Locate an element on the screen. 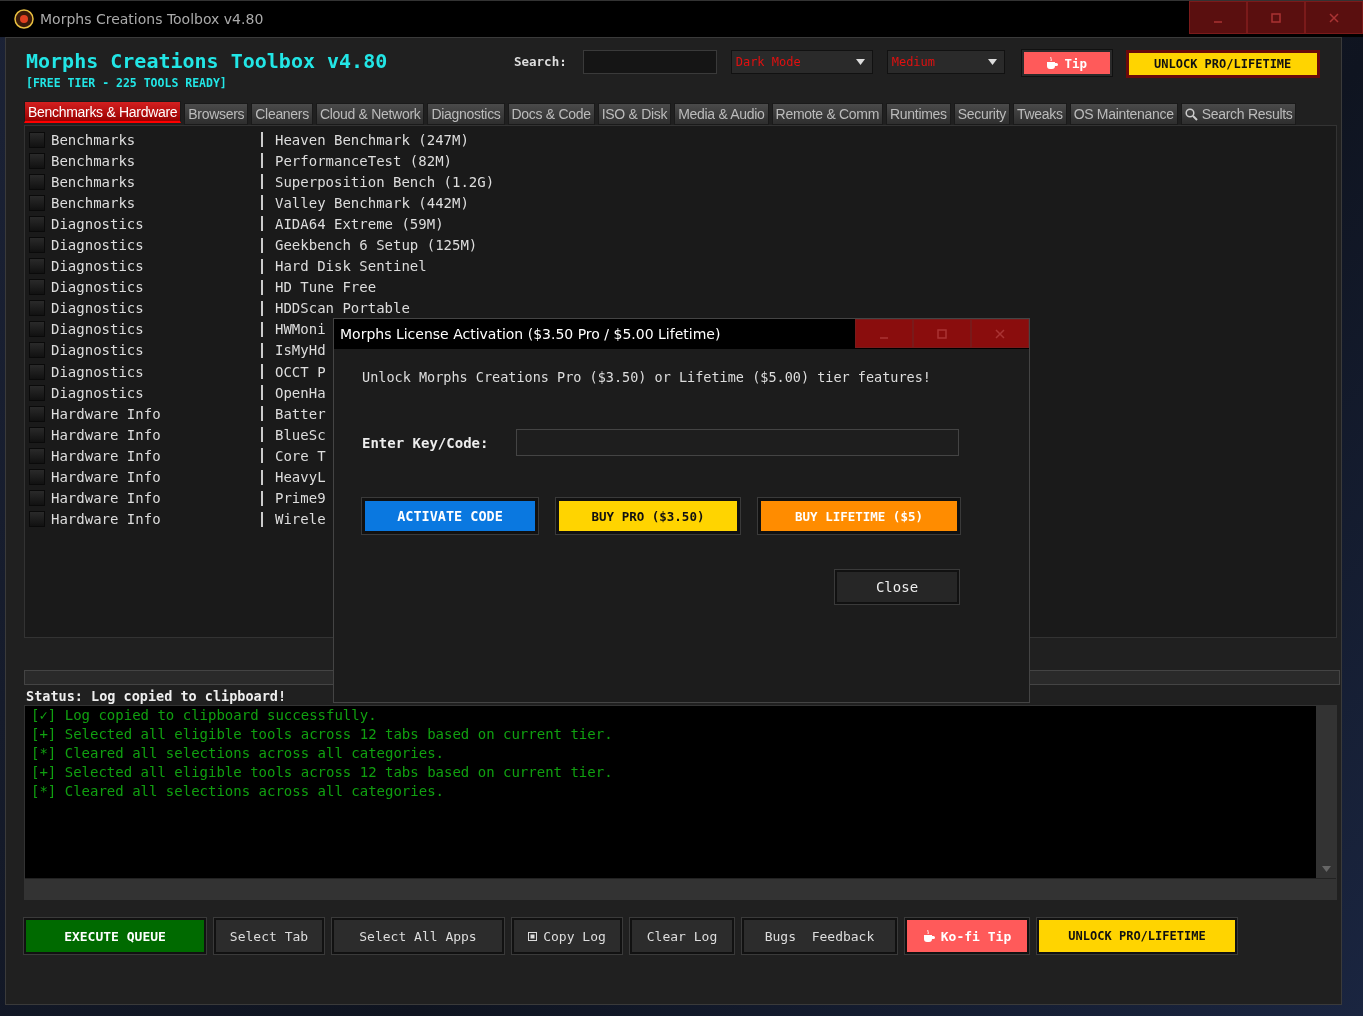 This screenshot has width=1363, height=1016. tool-name: HeavyL is located at coordinates (300, 477).